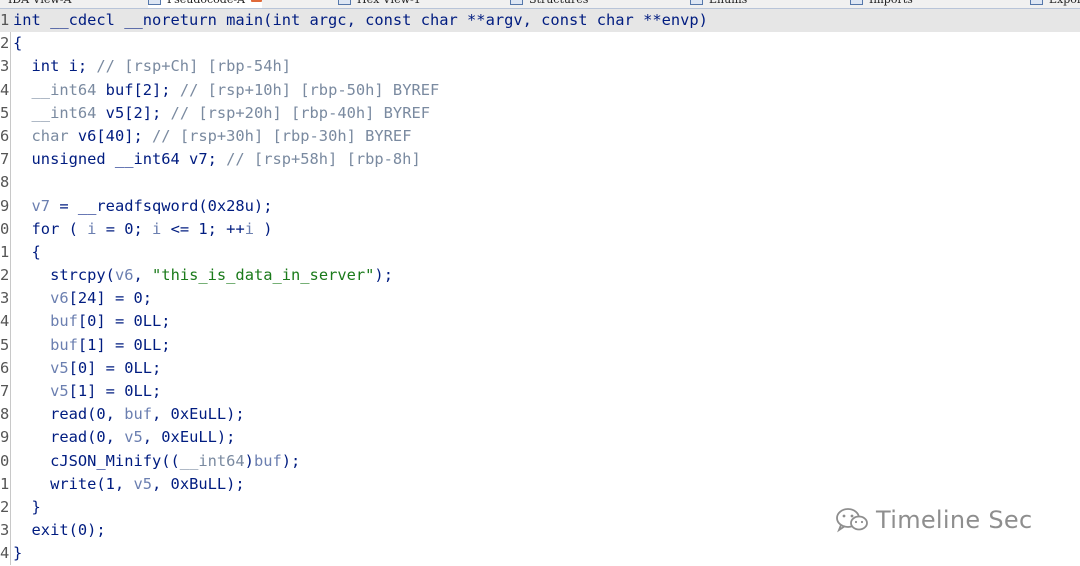 This screenshot has width=1080, height=566. I want to click on code-text: read(0, v5, 0xEuLL);, so click(124, 437).